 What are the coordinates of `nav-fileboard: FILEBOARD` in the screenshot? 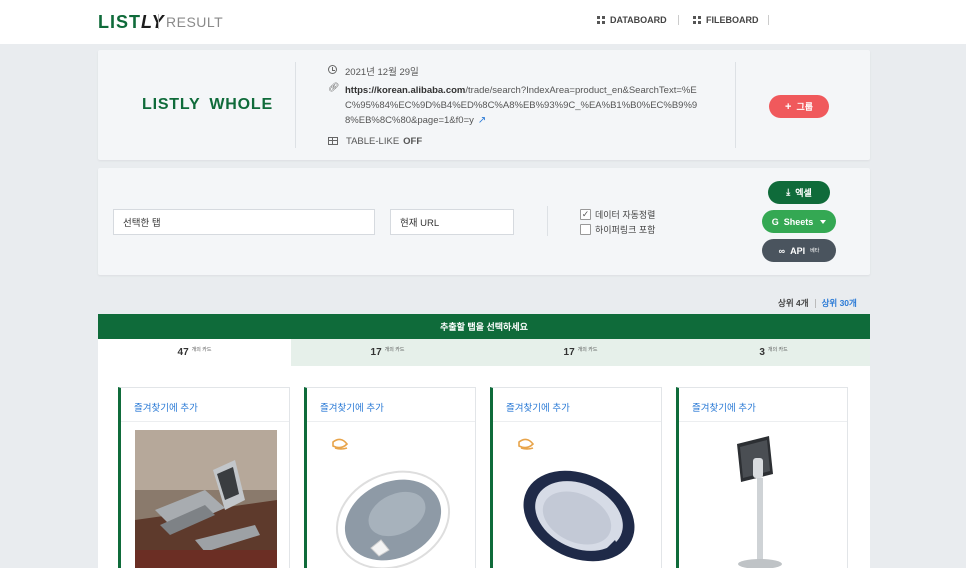 It's located at (726, 20).